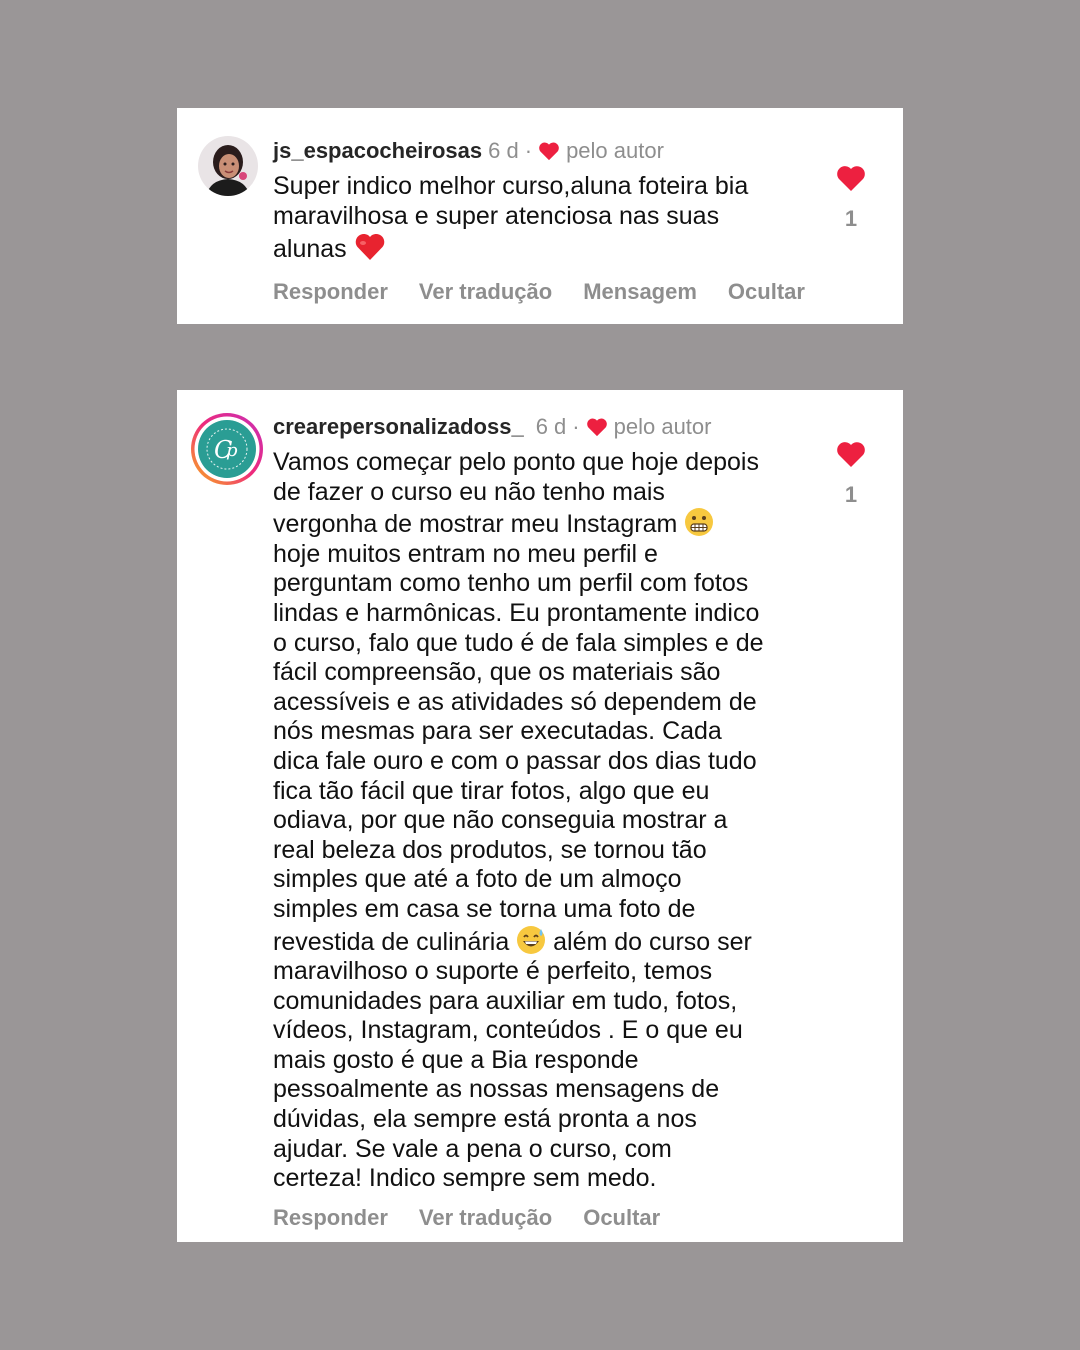 The width and height of the screenshot is (1080, 1350). What do you see at coordinates (531, 939) in the screenshot?
I see `grinning-sweat-emoji` at bounding box center [531, 939].